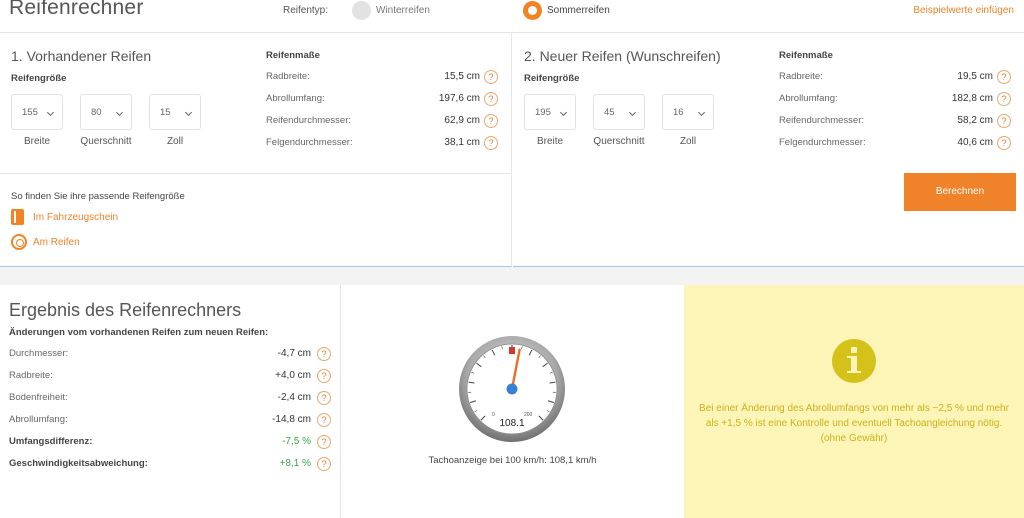  Describe the element at coordinates (854, 361) in the screenshot. I see `info-icon` at that location.